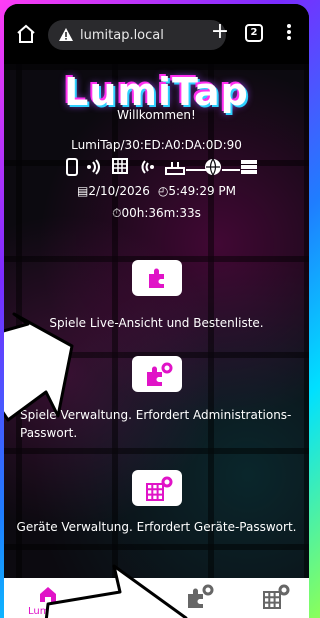 Image resolution: width=320 pixels, height=618 pixels. I want to click on calendar-icon: ▤, so click(82, 191).